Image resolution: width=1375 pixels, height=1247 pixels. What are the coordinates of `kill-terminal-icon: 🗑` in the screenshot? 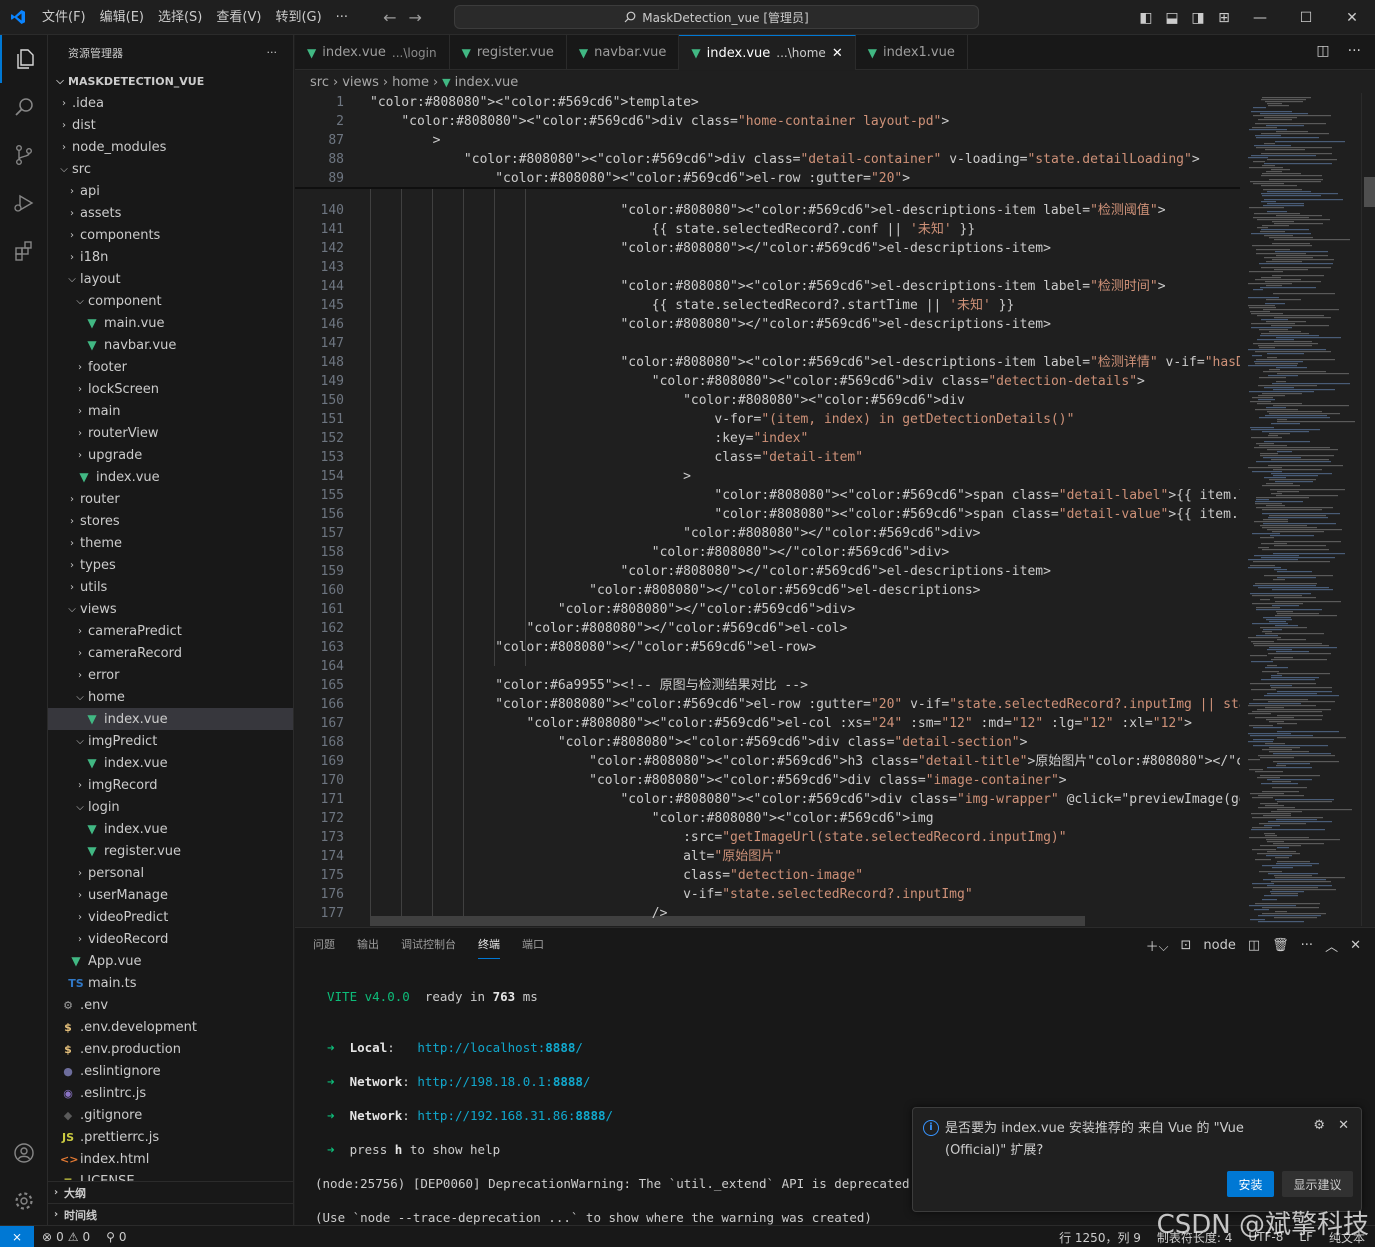 It's located at (1280, 945).